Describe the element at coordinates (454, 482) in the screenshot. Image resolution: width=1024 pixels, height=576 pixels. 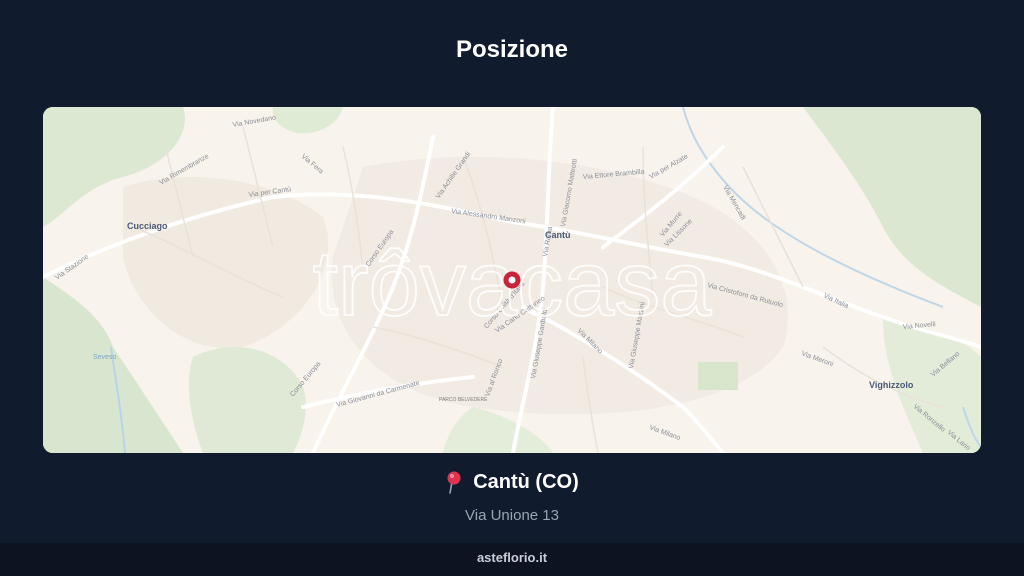
I see `pushpin-icon` at that location.